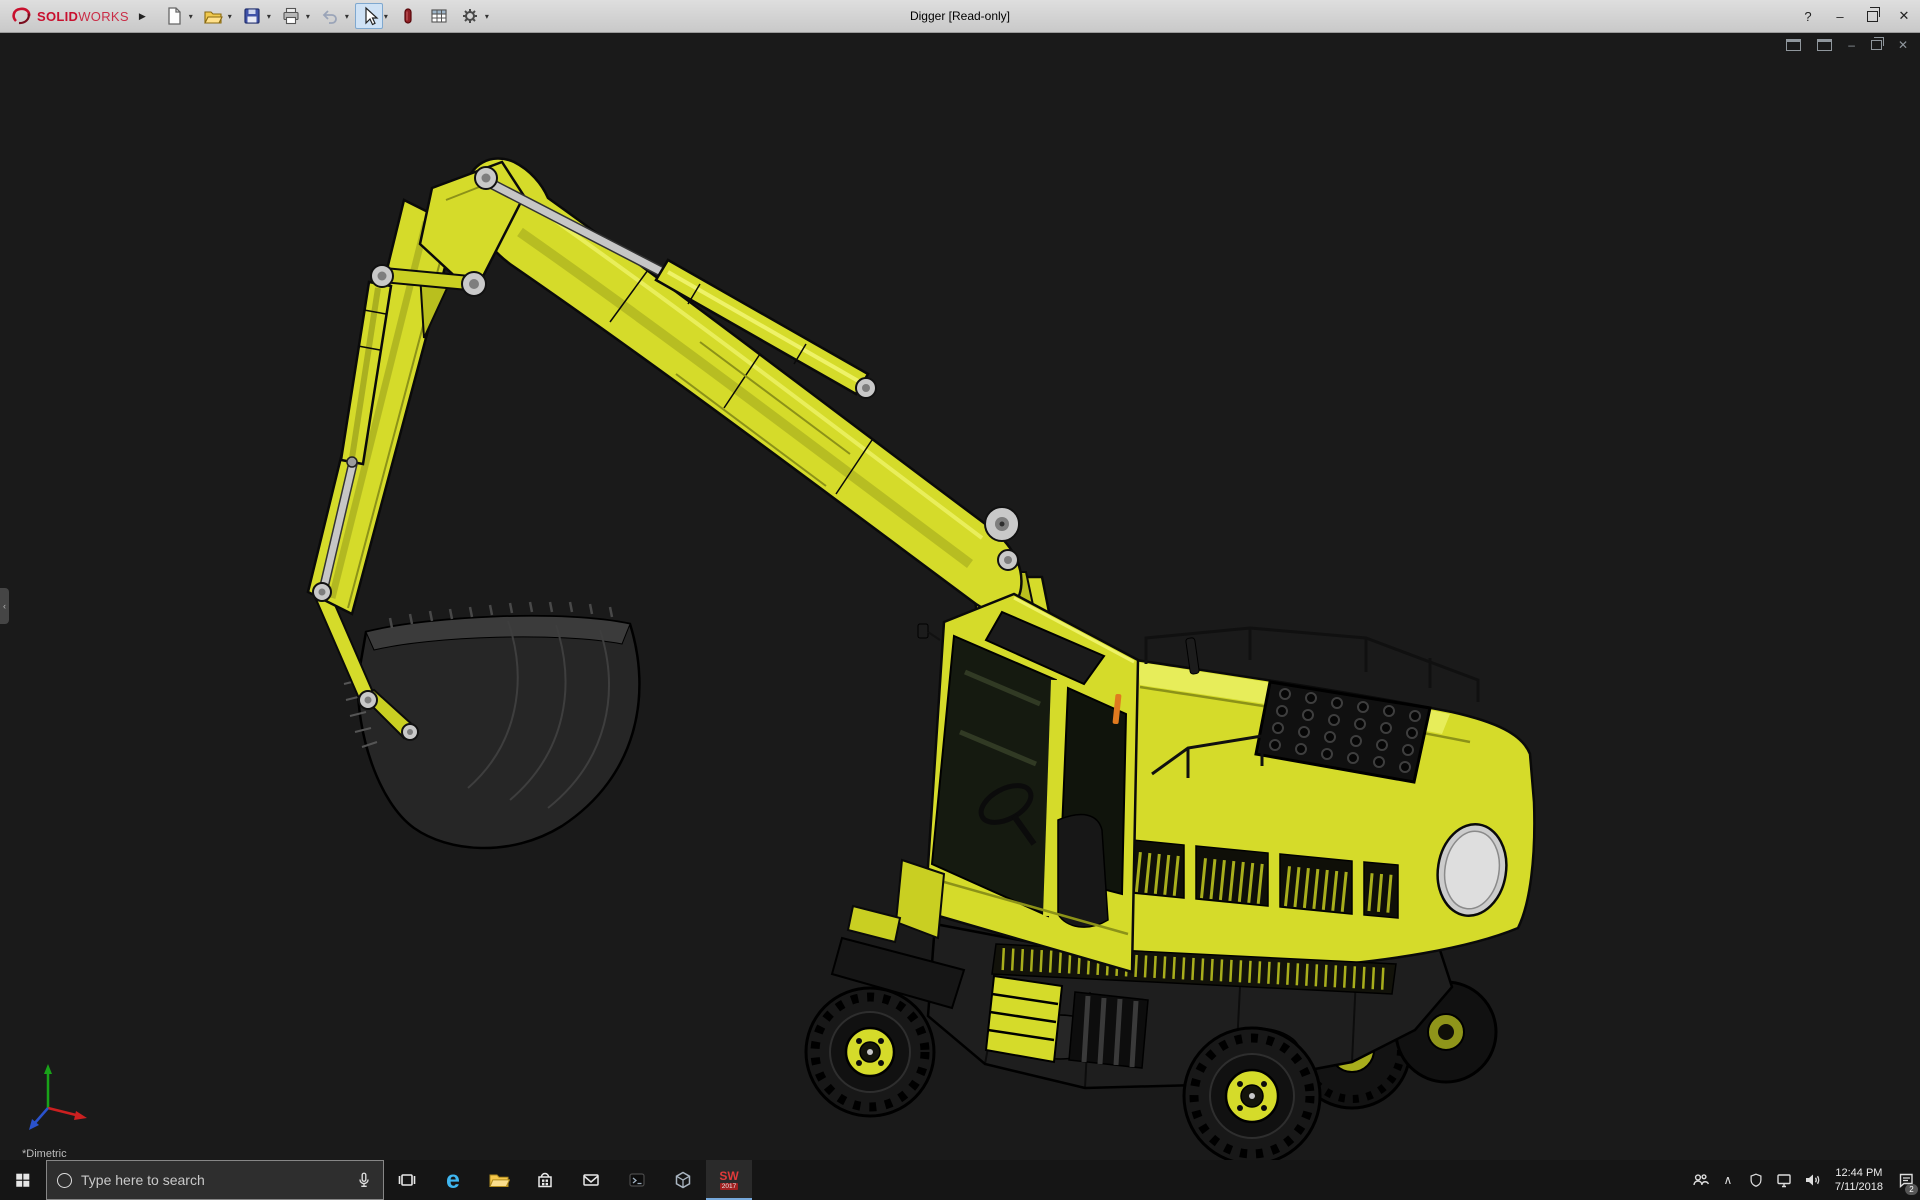 The image size is (1920, 1200). What do you see at coordinates (1794, 45) in the screenshot?
I see `new-window-icon` at bounding box center [1794, 45].